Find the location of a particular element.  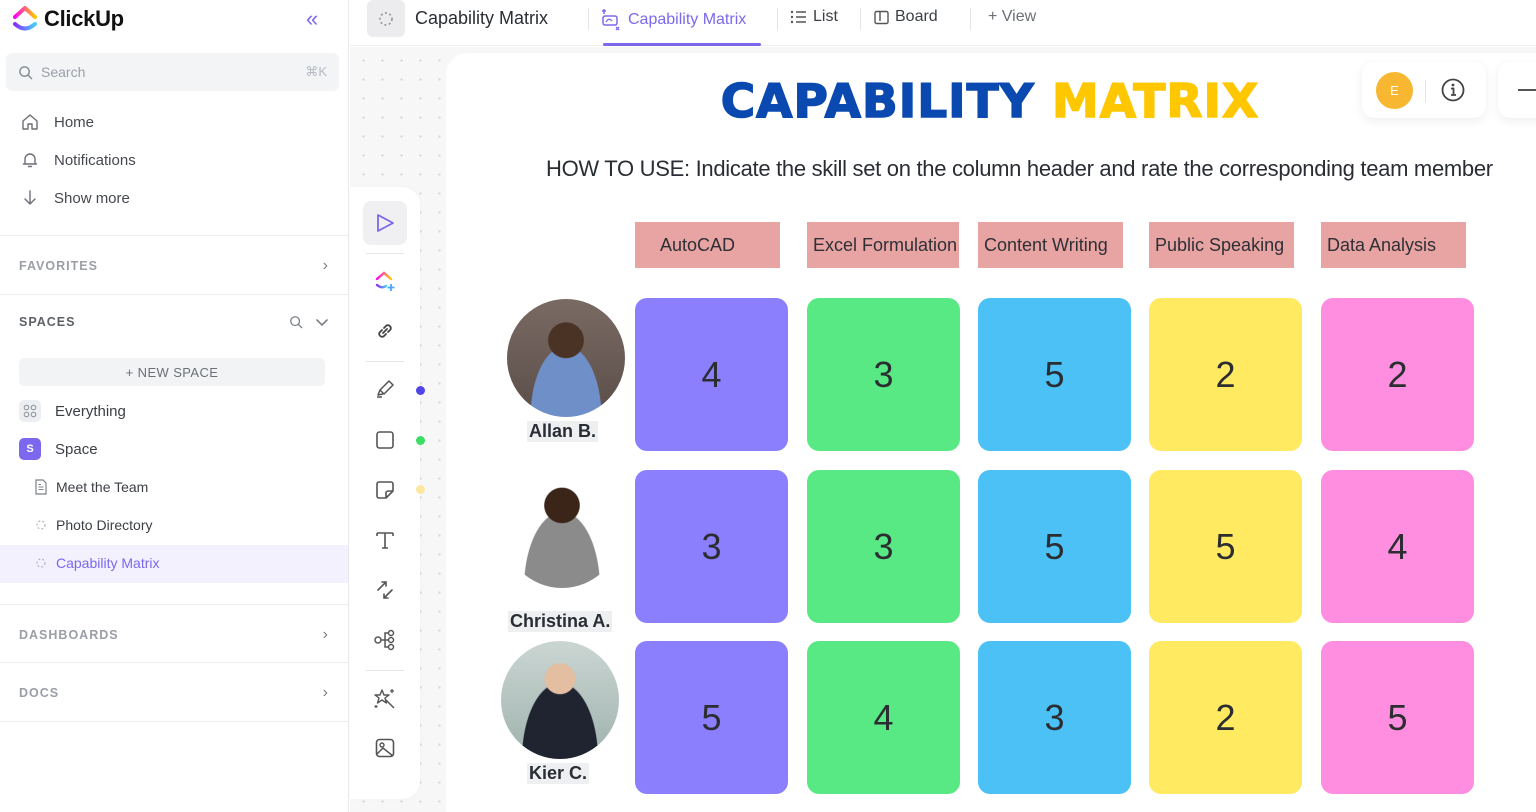

mind-map-tool is located at coordinates (385, 640).